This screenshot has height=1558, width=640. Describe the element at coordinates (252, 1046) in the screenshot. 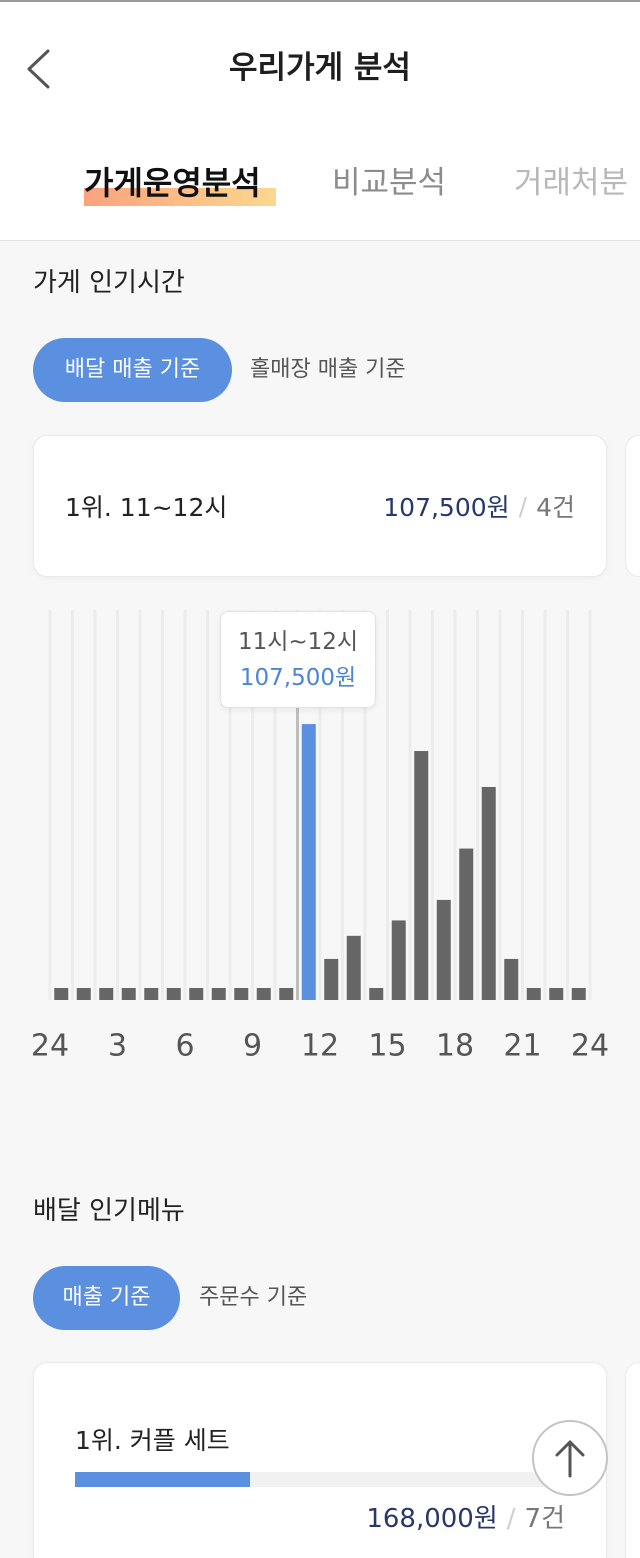

I see `x-tick-label: 9` at that location.